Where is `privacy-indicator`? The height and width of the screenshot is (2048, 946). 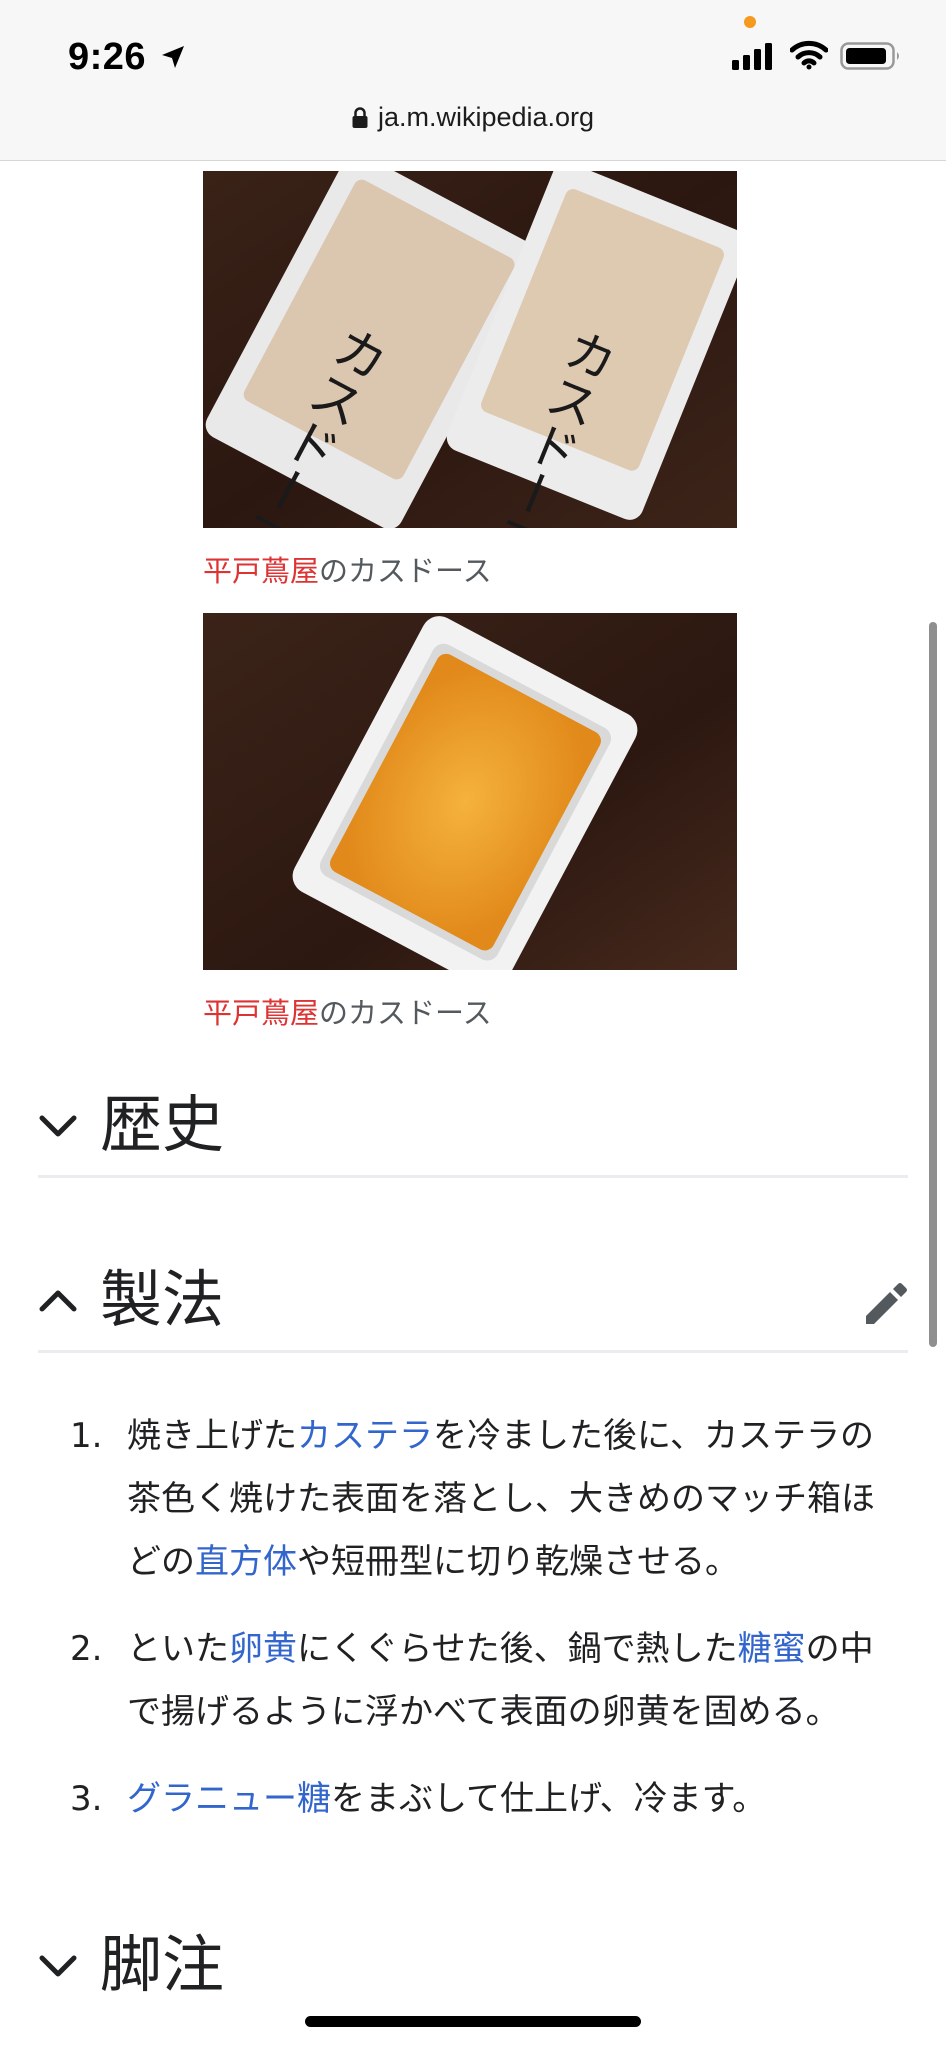 privacy-indicator is located at coordinates (750, 22).